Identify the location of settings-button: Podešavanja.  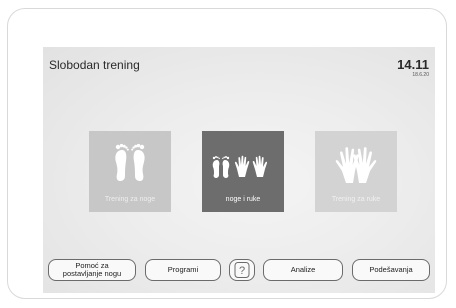
(391, 270).